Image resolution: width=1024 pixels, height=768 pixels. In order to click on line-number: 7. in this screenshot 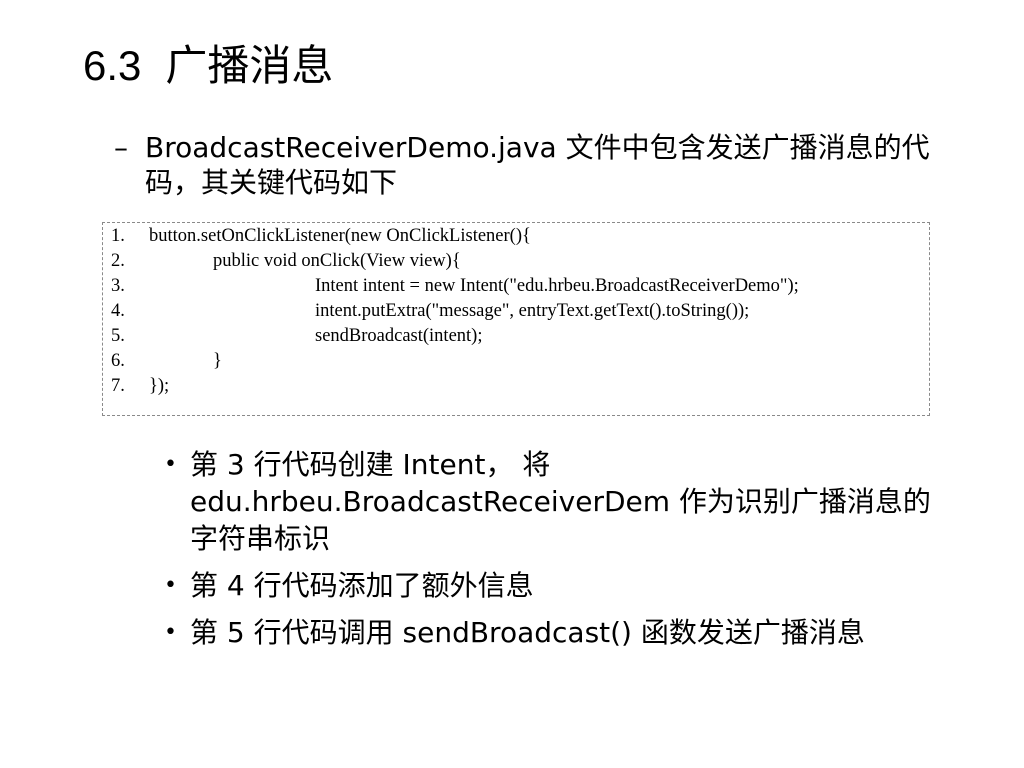, I will do `click(118, 386)`.